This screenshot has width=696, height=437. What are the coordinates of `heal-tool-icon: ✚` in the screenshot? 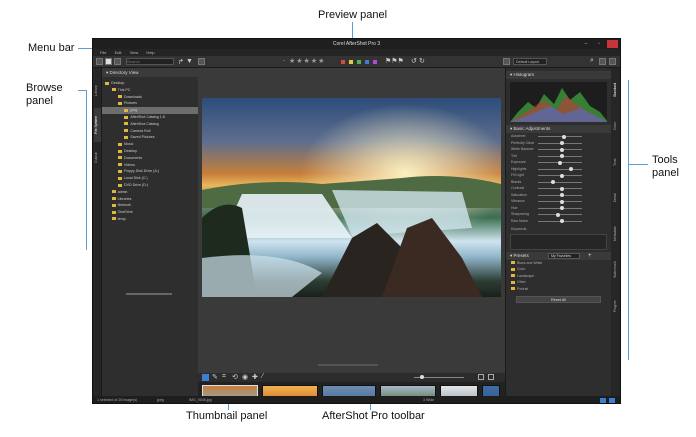 It's located at (255, 377).